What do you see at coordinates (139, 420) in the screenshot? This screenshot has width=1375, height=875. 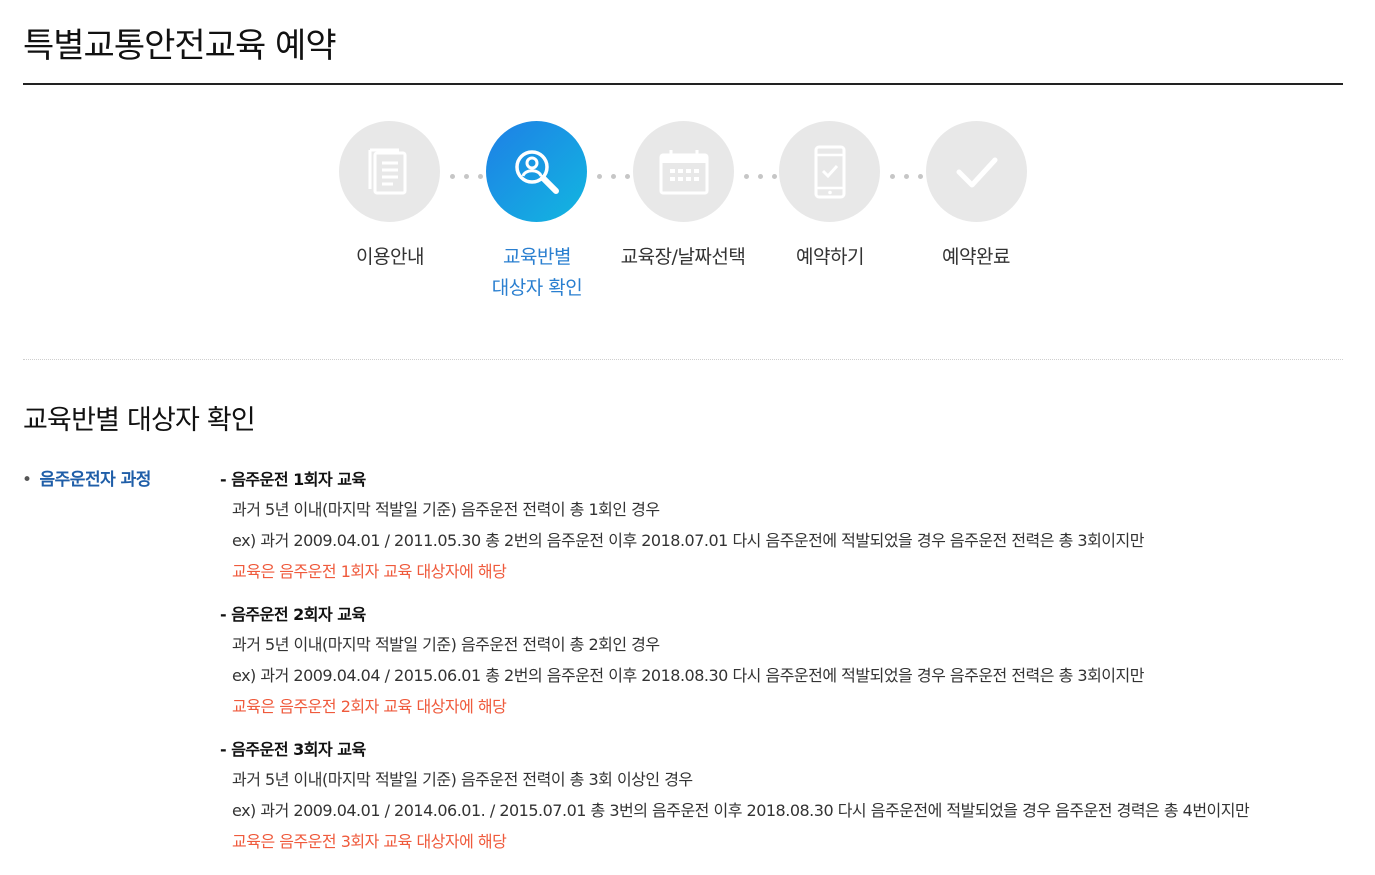 I see `section-title: 교육반별 대상자 확인` at bounding box center [139, 420].